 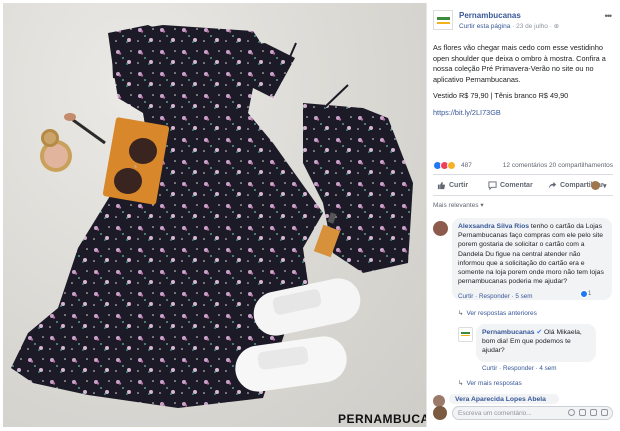 I want to click on post-link: https://bit.ly/2LI73GB, so click(x=467, y=112).